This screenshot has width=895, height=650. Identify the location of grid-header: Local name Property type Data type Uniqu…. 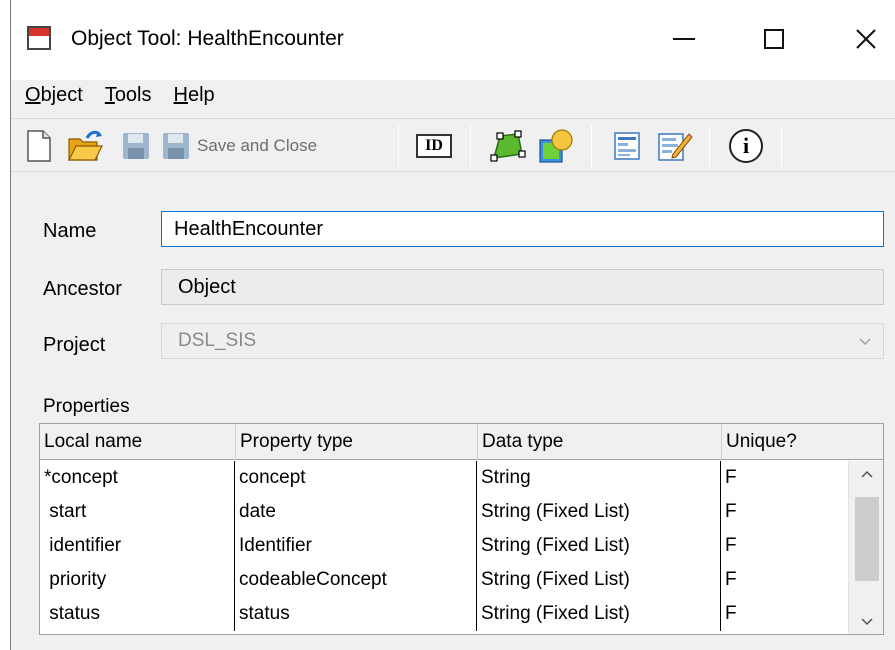
(461, 442).